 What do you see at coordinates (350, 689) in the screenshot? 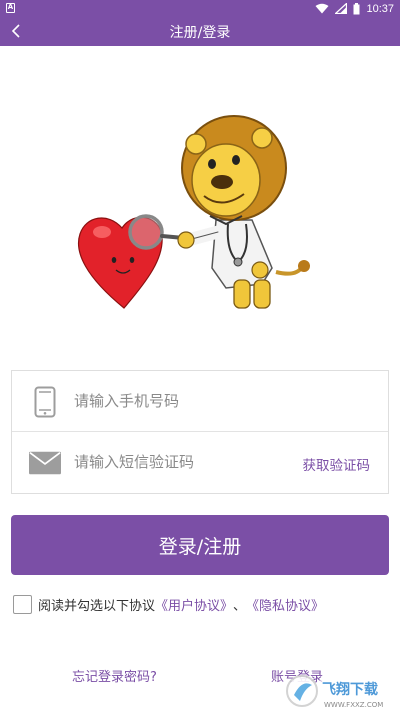
I see `svg-text: 飞翔下载` at bounding box center [350, 689].